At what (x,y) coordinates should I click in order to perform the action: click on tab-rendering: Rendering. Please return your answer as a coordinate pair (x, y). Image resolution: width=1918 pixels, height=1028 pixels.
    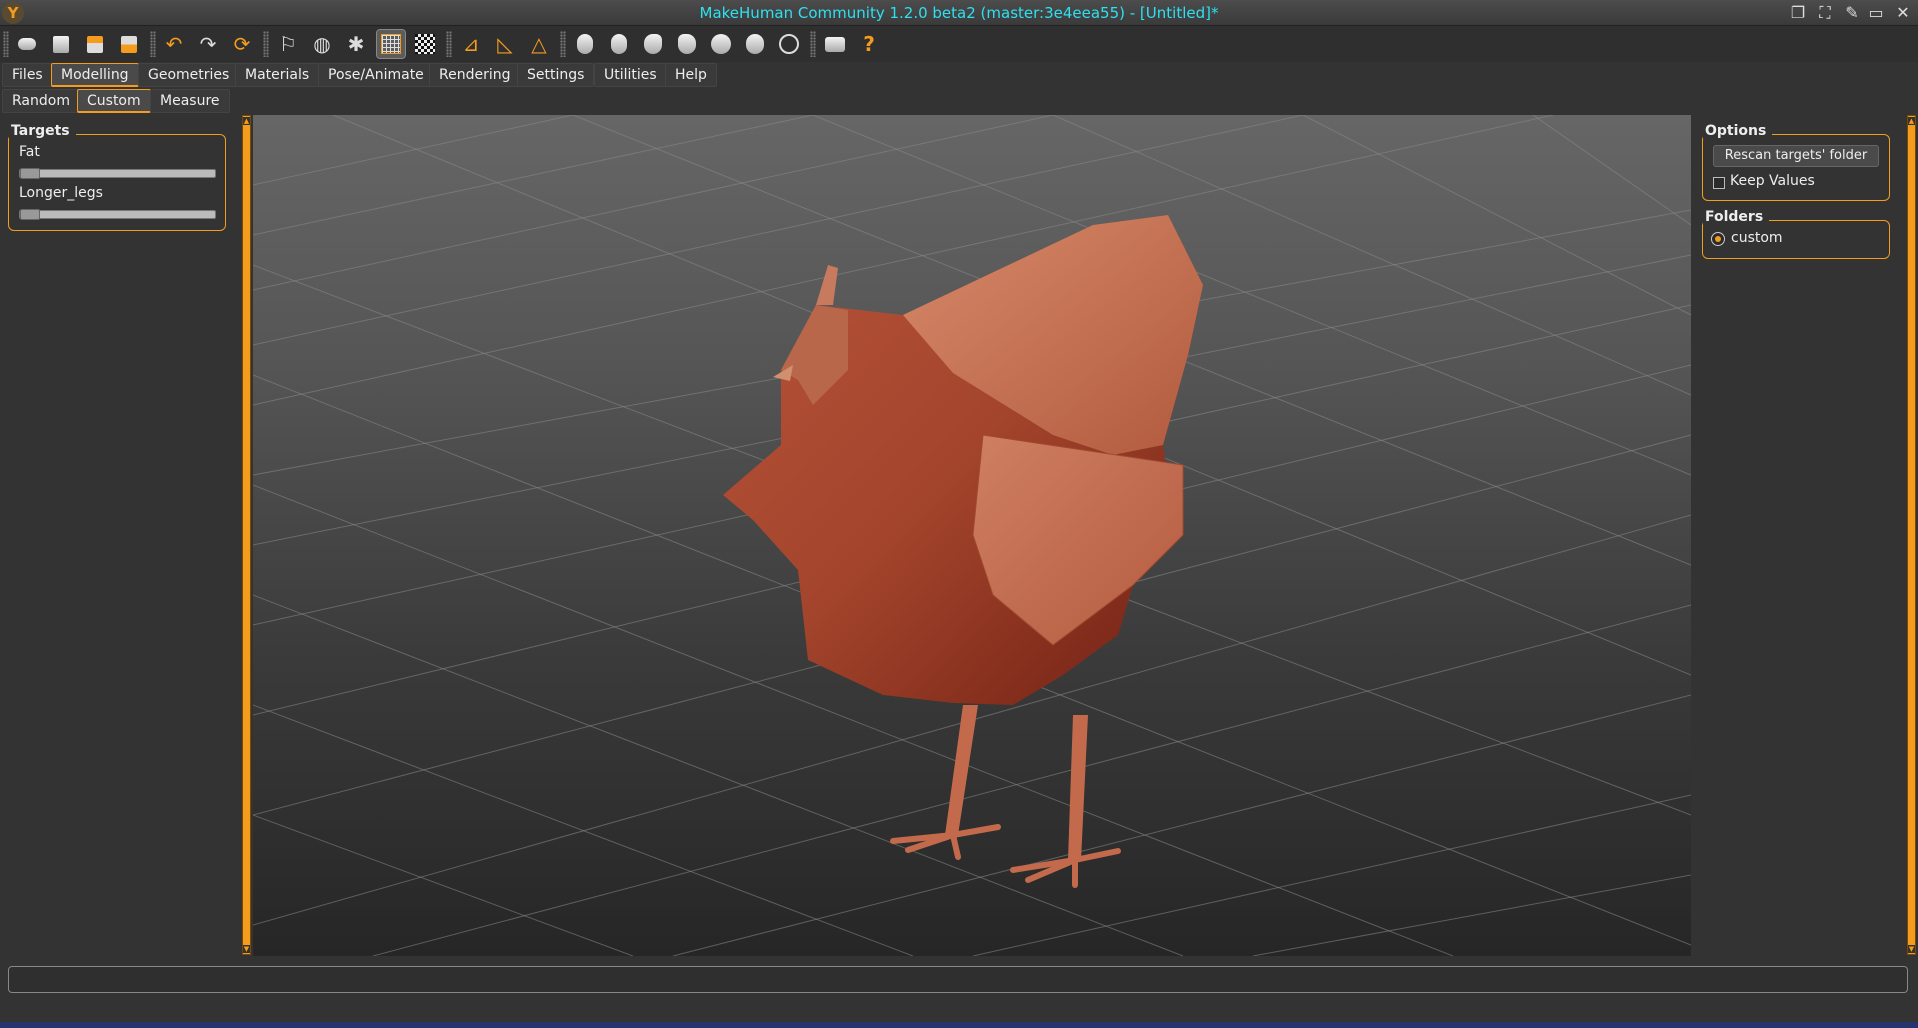
    Looking at the image, I should click on (475, 75).